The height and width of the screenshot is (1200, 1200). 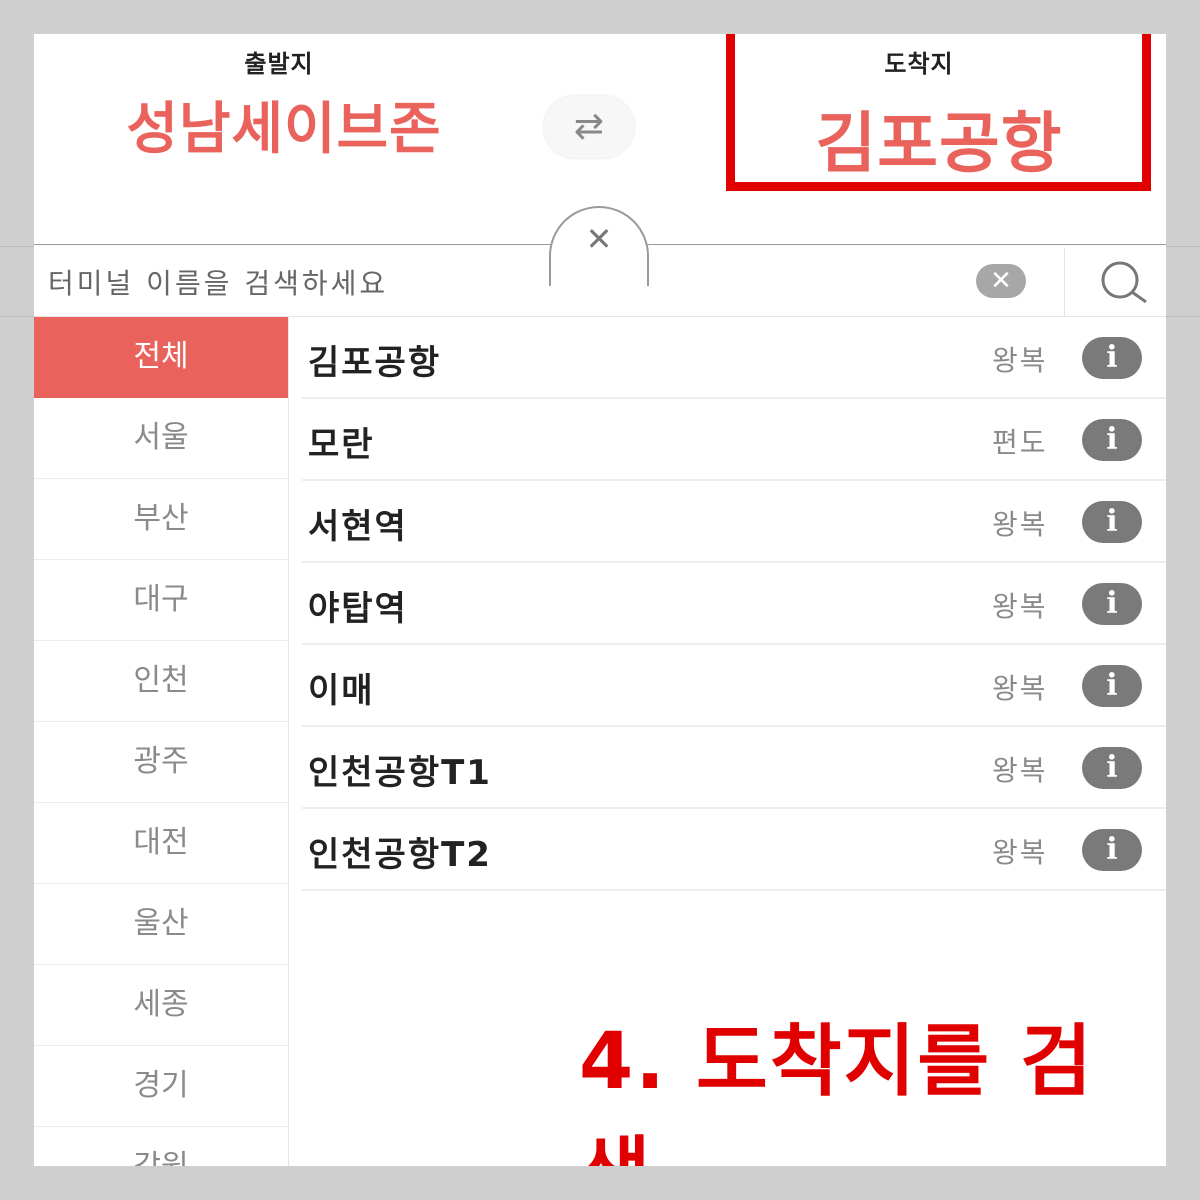 I want to click on departure-caption: 출발지, so click(x=279, y=64).